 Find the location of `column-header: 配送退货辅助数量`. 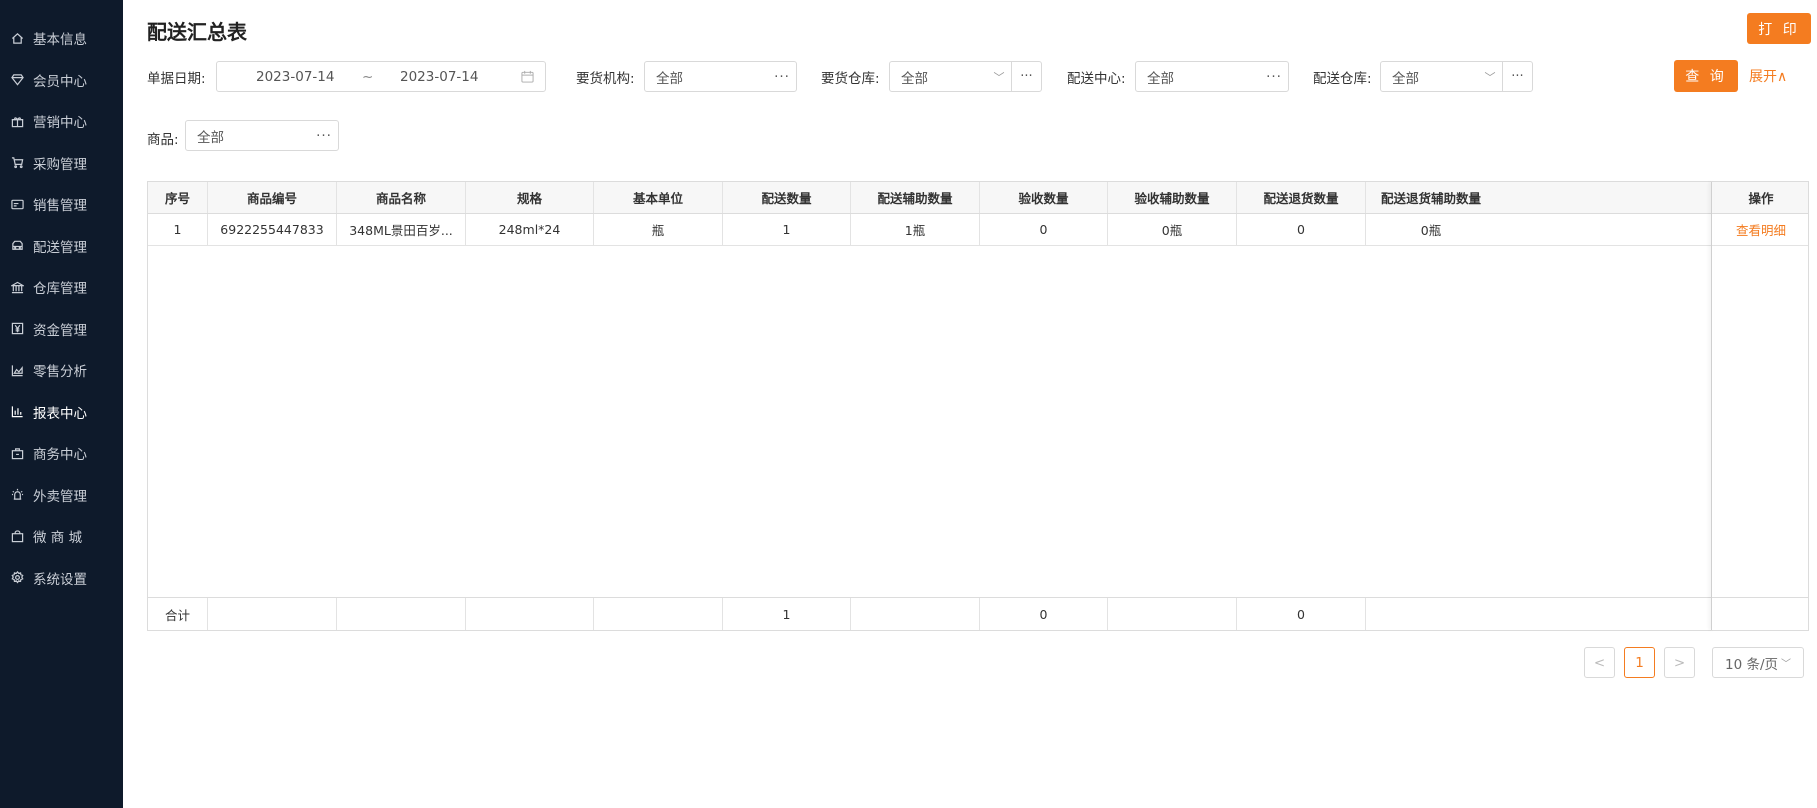

column-header: 配送退货辅助数量 is located at coordinates (1431, 197).